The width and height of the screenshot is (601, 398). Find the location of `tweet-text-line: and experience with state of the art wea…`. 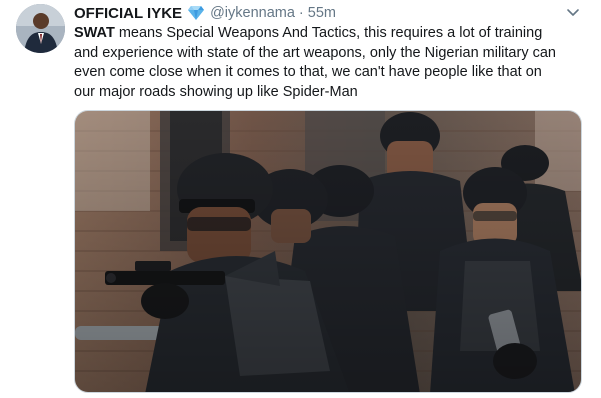

tweet-text-line: and experience with state of the art wea… is located at coordinates (330, 54).